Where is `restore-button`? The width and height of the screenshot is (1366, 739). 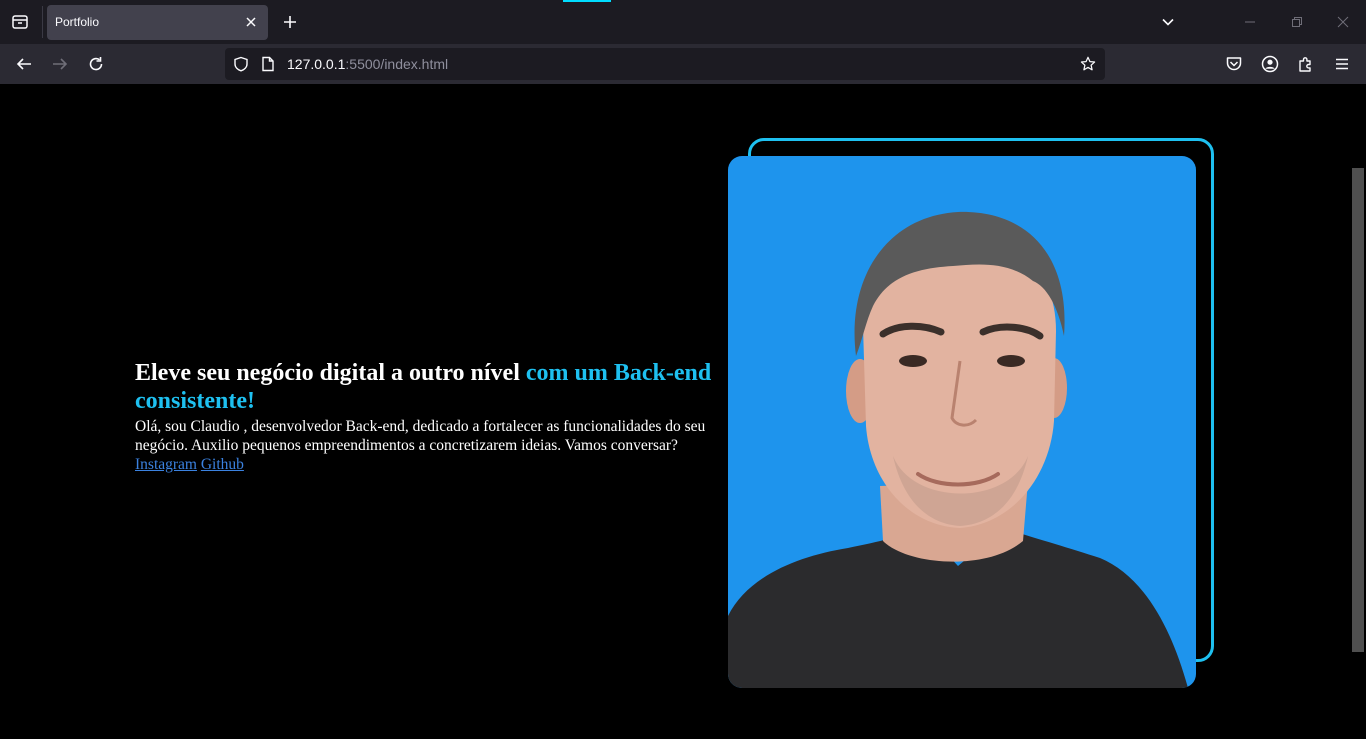 restore-button is located at coordinates (1297, 22).